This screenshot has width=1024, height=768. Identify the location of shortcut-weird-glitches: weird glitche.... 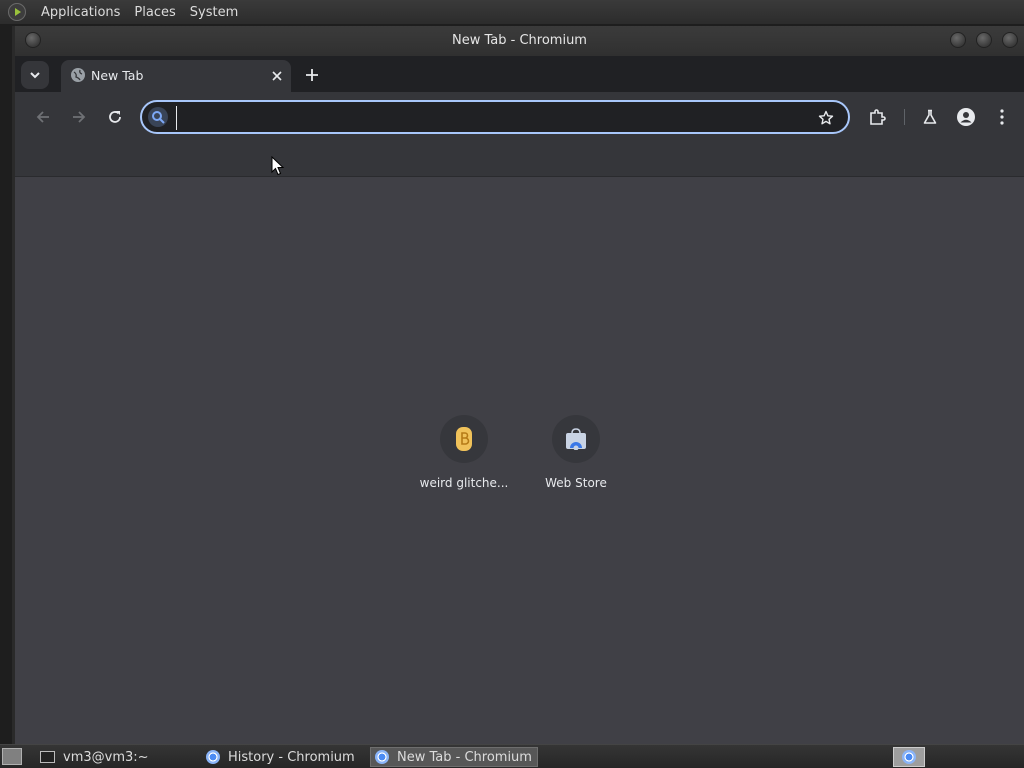
(464, 452).